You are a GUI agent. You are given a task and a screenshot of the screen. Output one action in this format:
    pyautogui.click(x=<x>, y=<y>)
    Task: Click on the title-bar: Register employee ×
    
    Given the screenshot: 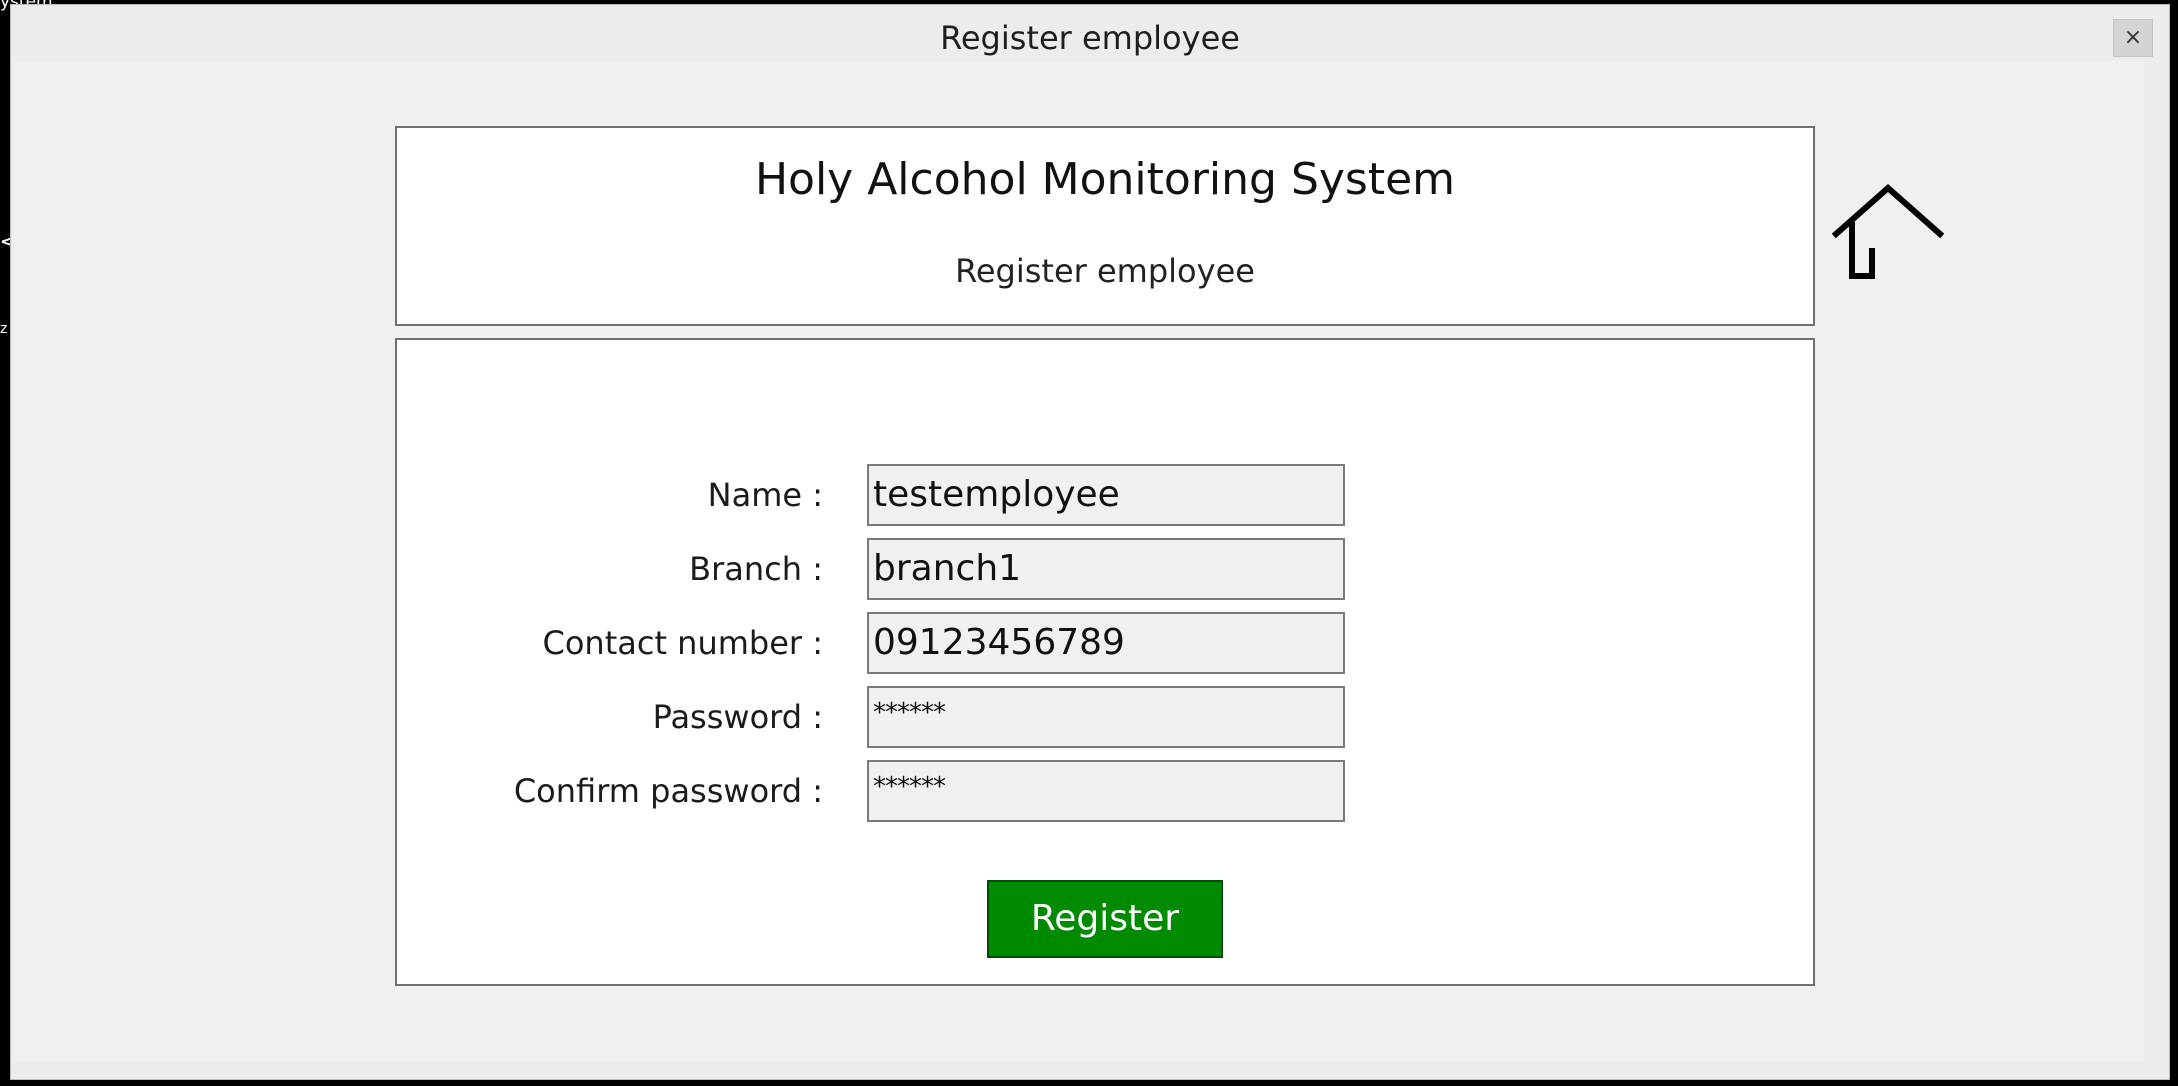 What is the action you would take?
    pyautogui.click(x=1090, y=35)
    